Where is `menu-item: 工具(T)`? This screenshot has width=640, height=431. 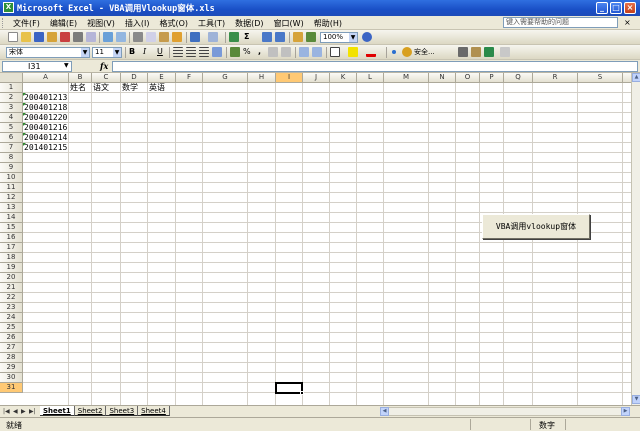 menu-item: 工具(T) is located at coordinates (211, 23).